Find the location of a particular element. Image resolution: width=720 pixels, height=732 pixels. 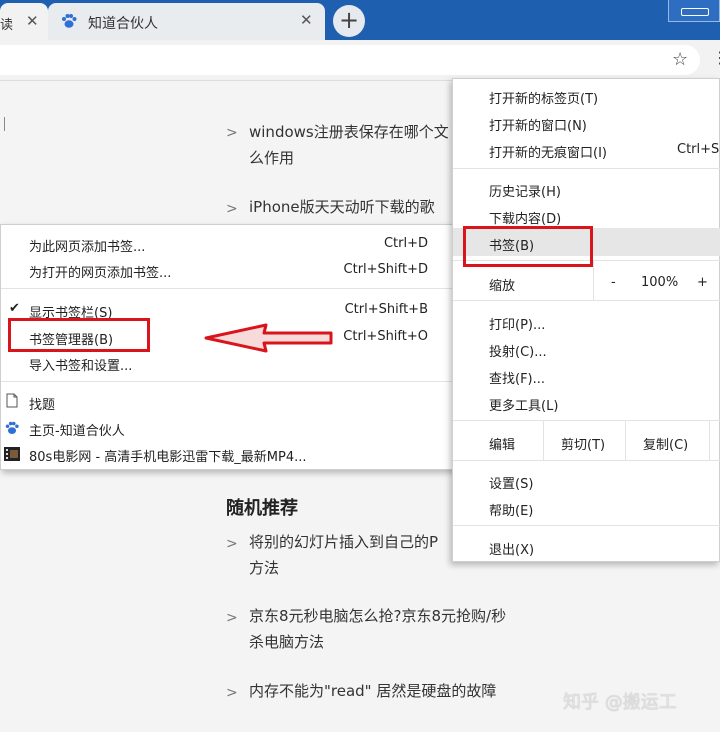

list-item-cont: 杀电脑方法 is located at coordinates (286, 642).